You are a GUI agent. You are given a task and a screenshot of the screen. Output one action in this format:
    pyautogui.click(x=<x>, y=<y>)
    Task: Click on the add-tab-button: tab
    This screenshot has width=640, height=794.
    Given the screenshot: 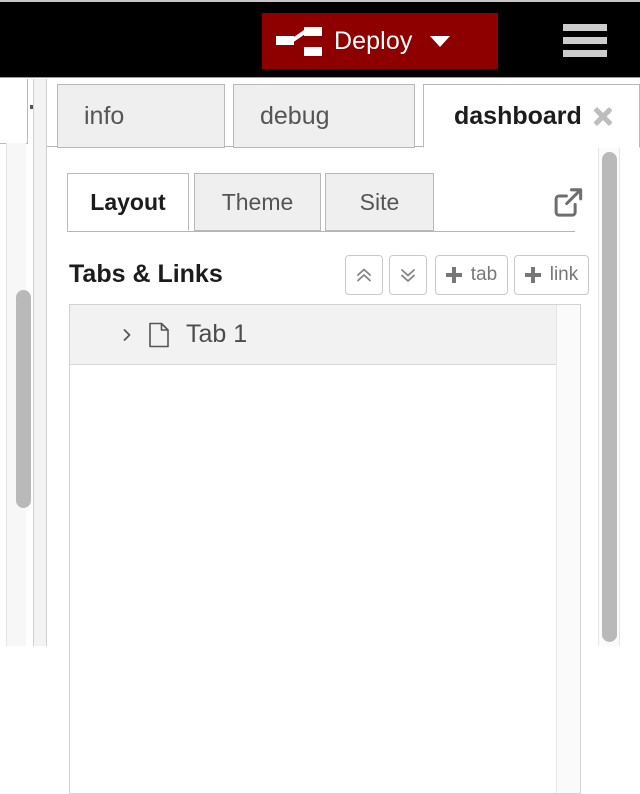 What is the action you would take?
    pyautogui.click(x=471, y=275)
    